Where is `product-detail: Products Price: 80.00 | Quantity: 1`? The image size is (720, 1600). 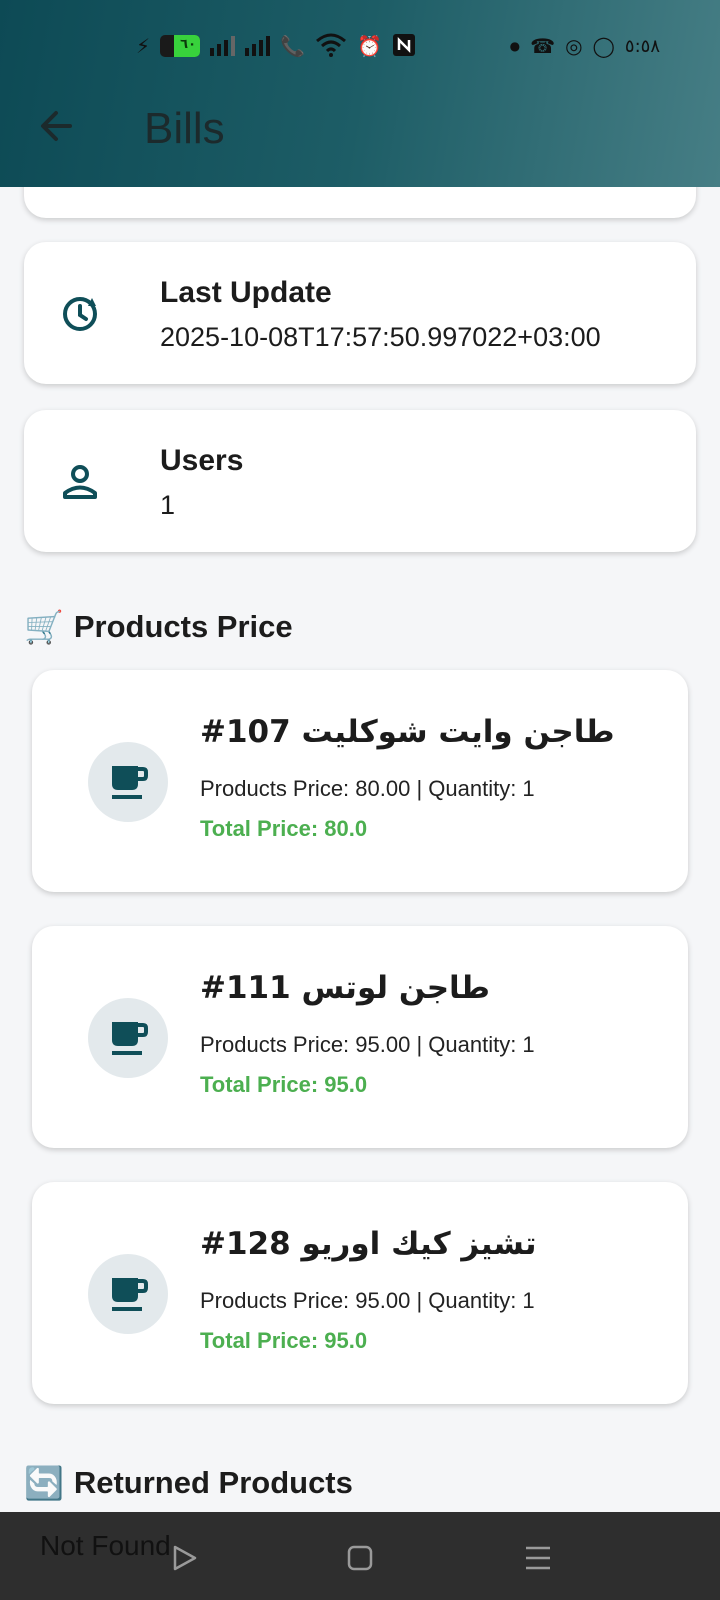
product-detail: Products Price: 80.00 | Quantity: 1 is located at coordinates (367, 788).